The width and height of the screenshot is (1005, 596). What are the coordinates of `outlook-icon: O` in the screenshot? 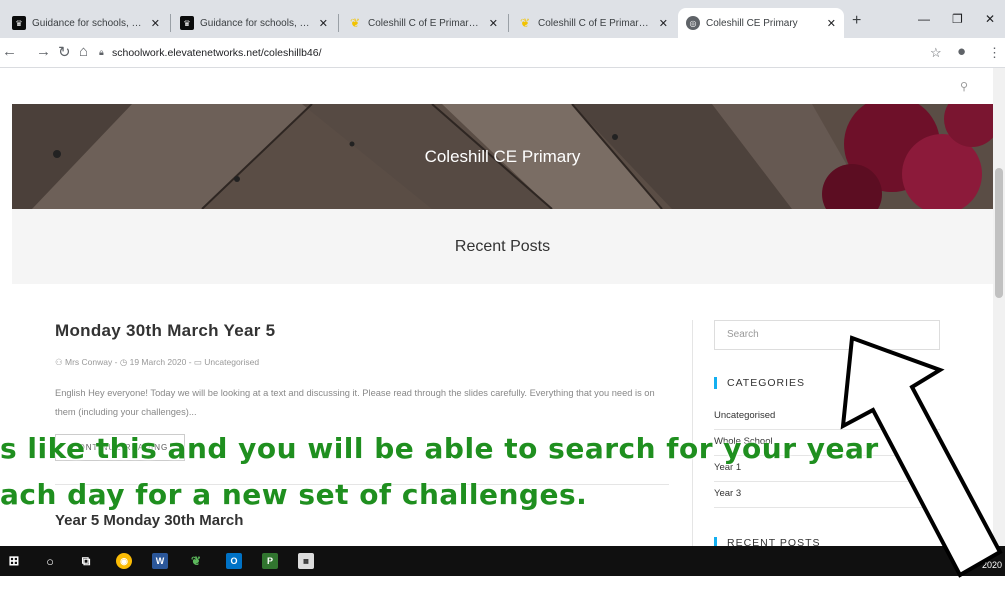 It's located at (234, 561).